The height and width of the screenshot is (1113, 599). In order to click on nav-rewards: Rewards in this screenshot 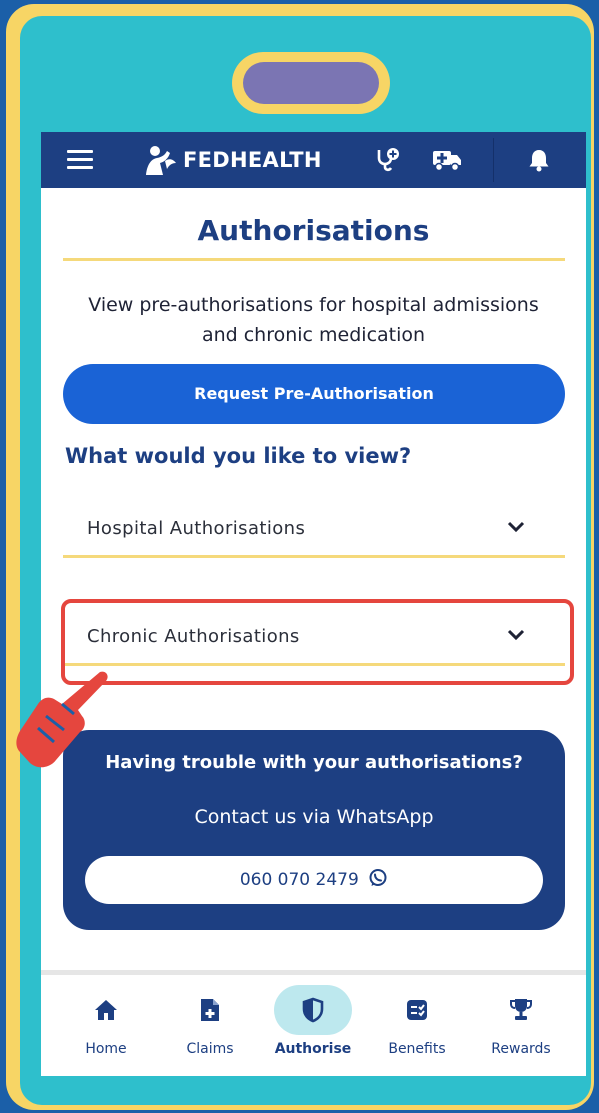, I will do `click(521, 1025)`.